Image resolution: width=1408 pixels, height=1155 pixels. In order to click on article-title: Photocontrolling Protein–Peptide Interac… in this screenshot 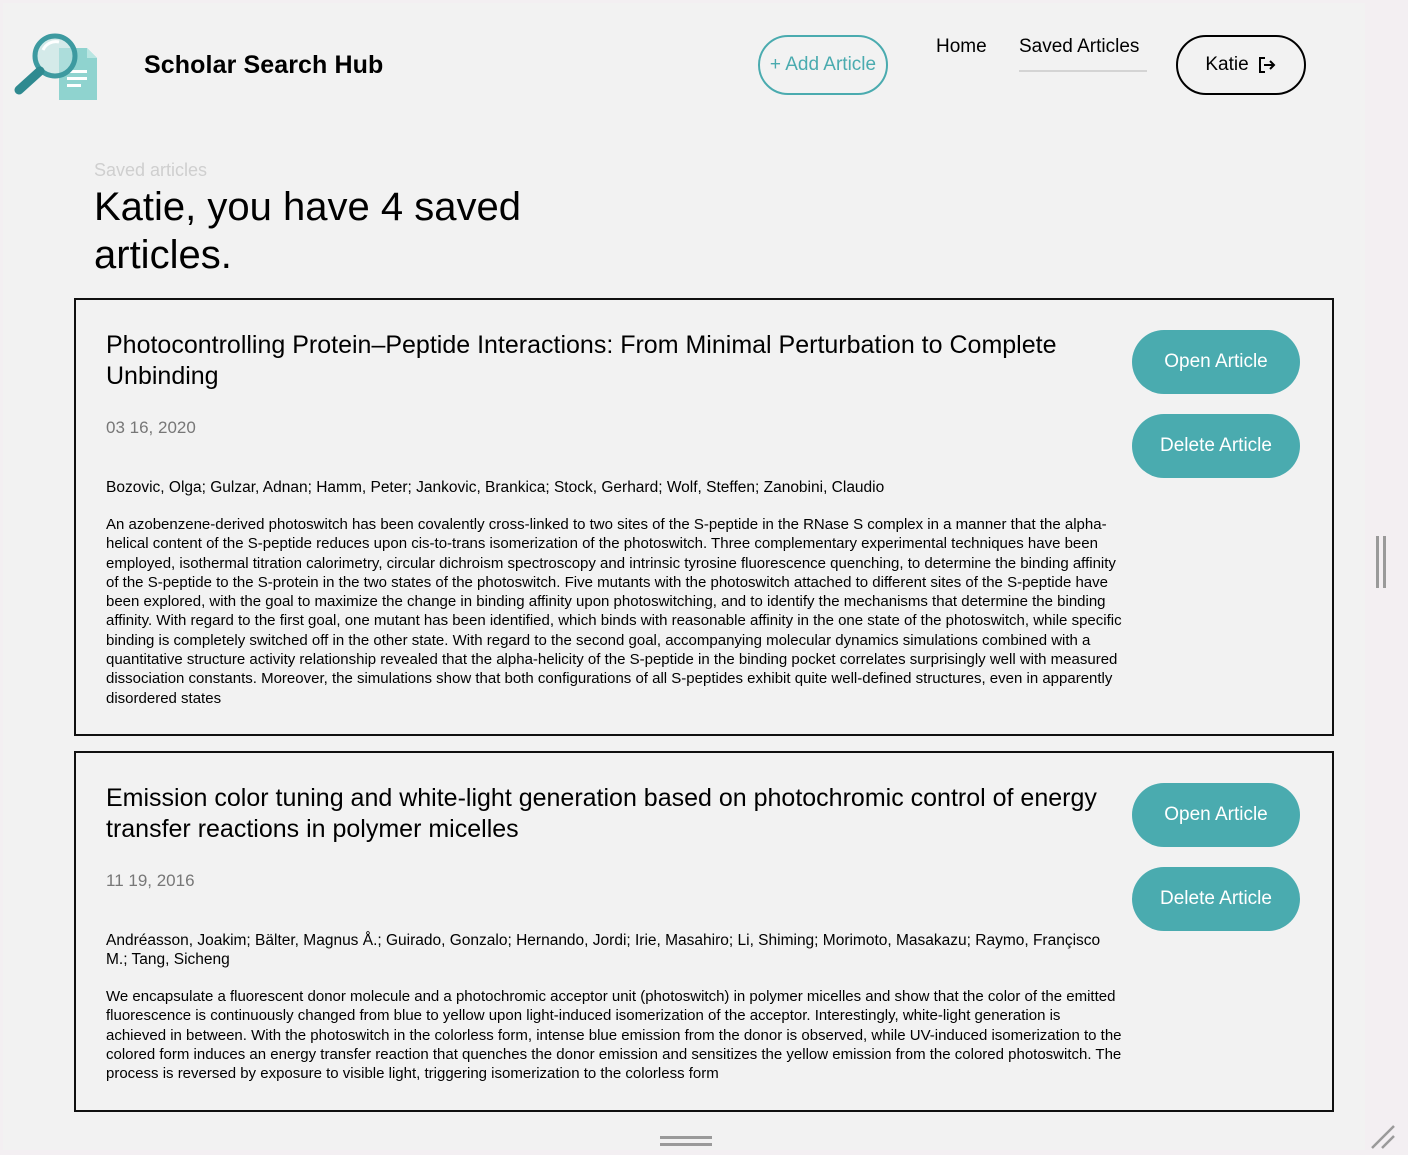, I will do `click(581, 360)`.